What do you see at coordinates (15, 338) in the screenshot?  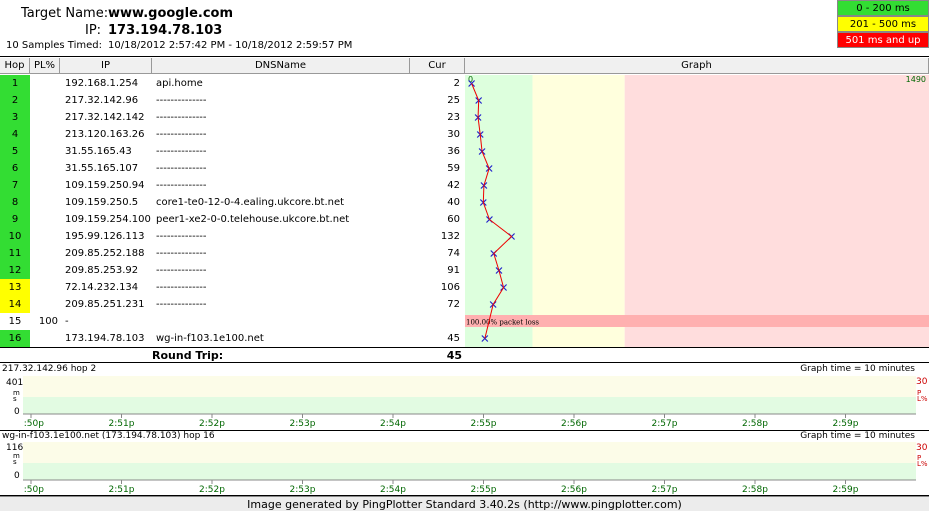 I see `hop-number: 16` at bounding box center [15, 338].